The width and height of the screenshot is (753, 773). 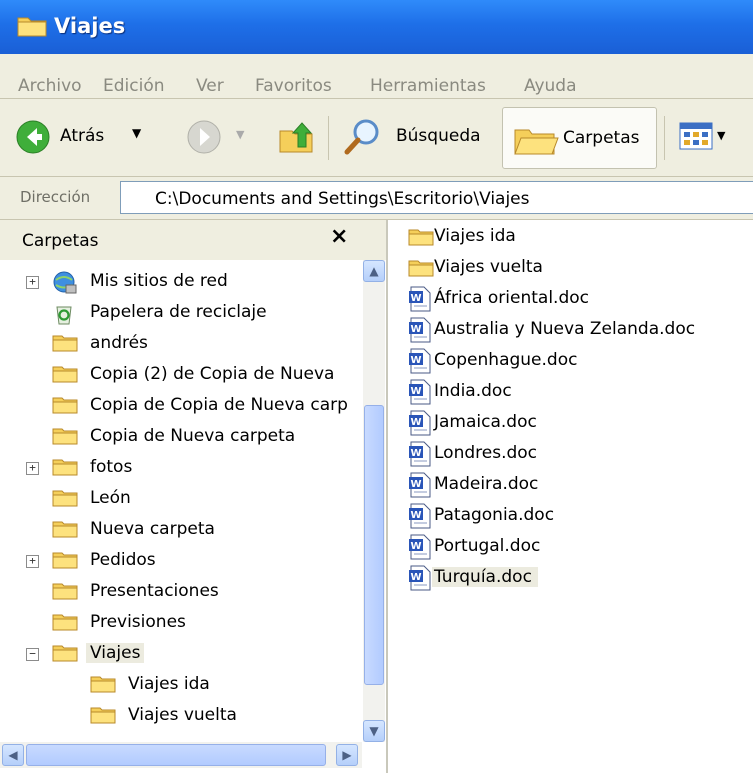 What do you see at coordinates (486, 453) in the screenshot?
I see `file-item-label: Londres.doc` at bounding box center [486, 453].